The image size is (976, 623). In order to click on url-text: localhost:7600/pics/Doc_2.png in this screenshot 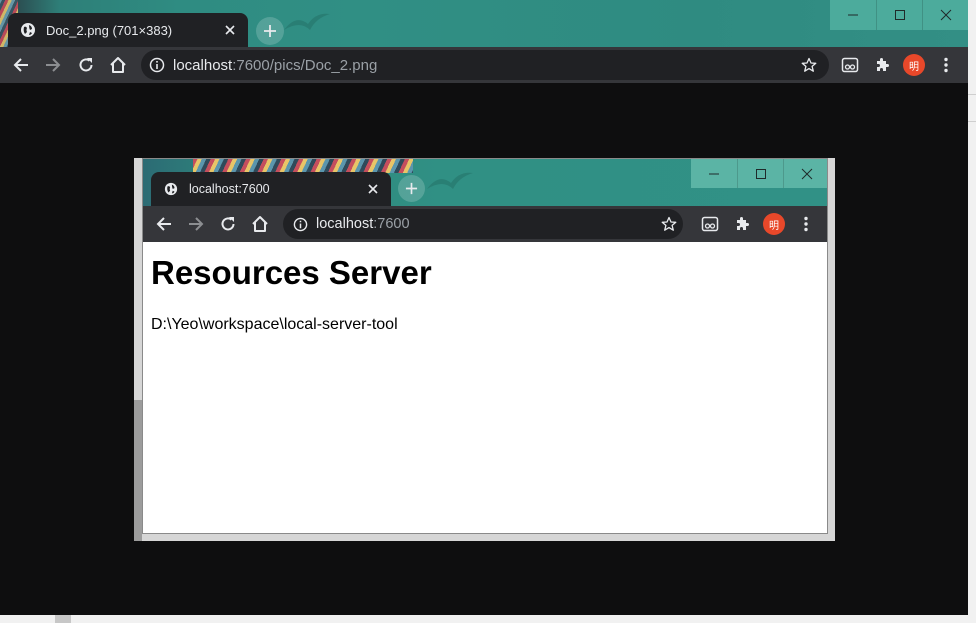, I will do `click(275, 65)`.